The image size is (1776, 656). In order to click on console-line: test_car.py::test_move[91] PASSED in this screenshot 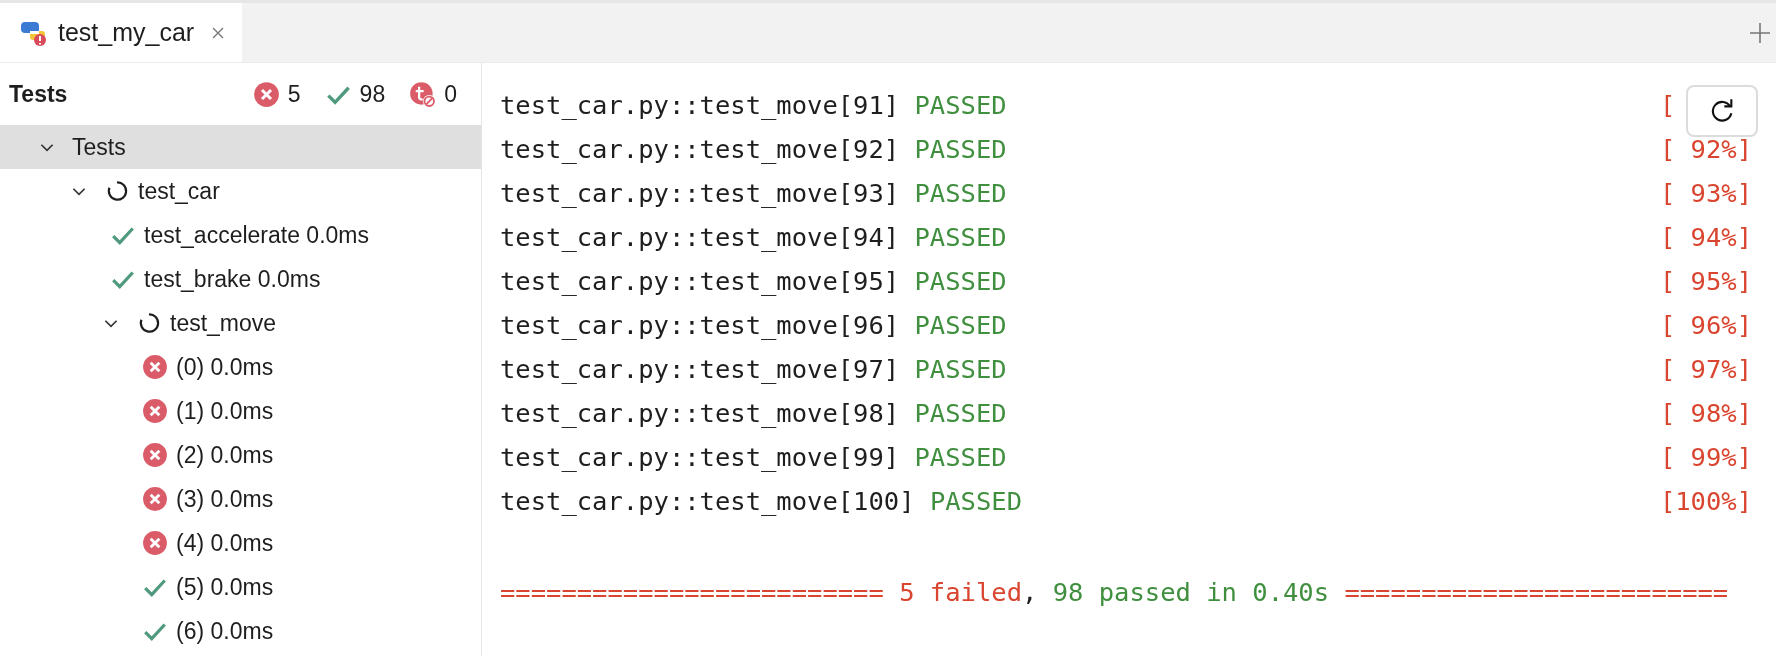, I will do `click(753, 105)`.